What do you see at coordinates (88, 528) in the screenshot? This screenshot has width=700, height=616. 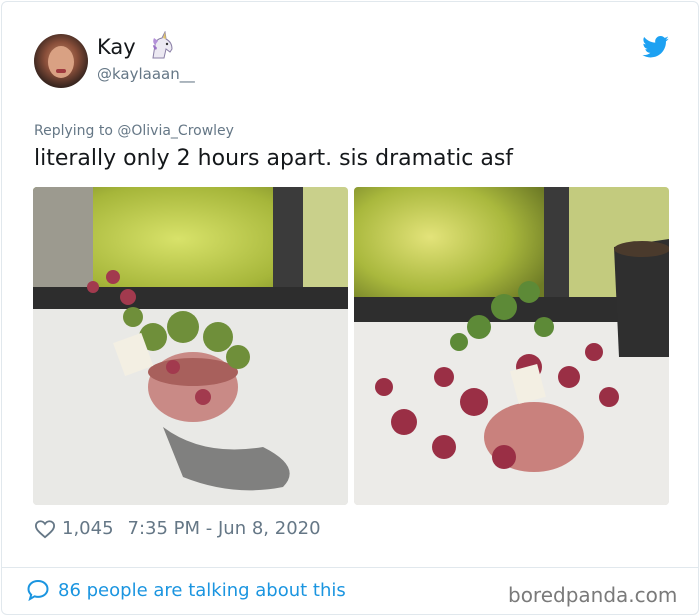 I see `like-count: 1,045` at bounding box center [88, 528].